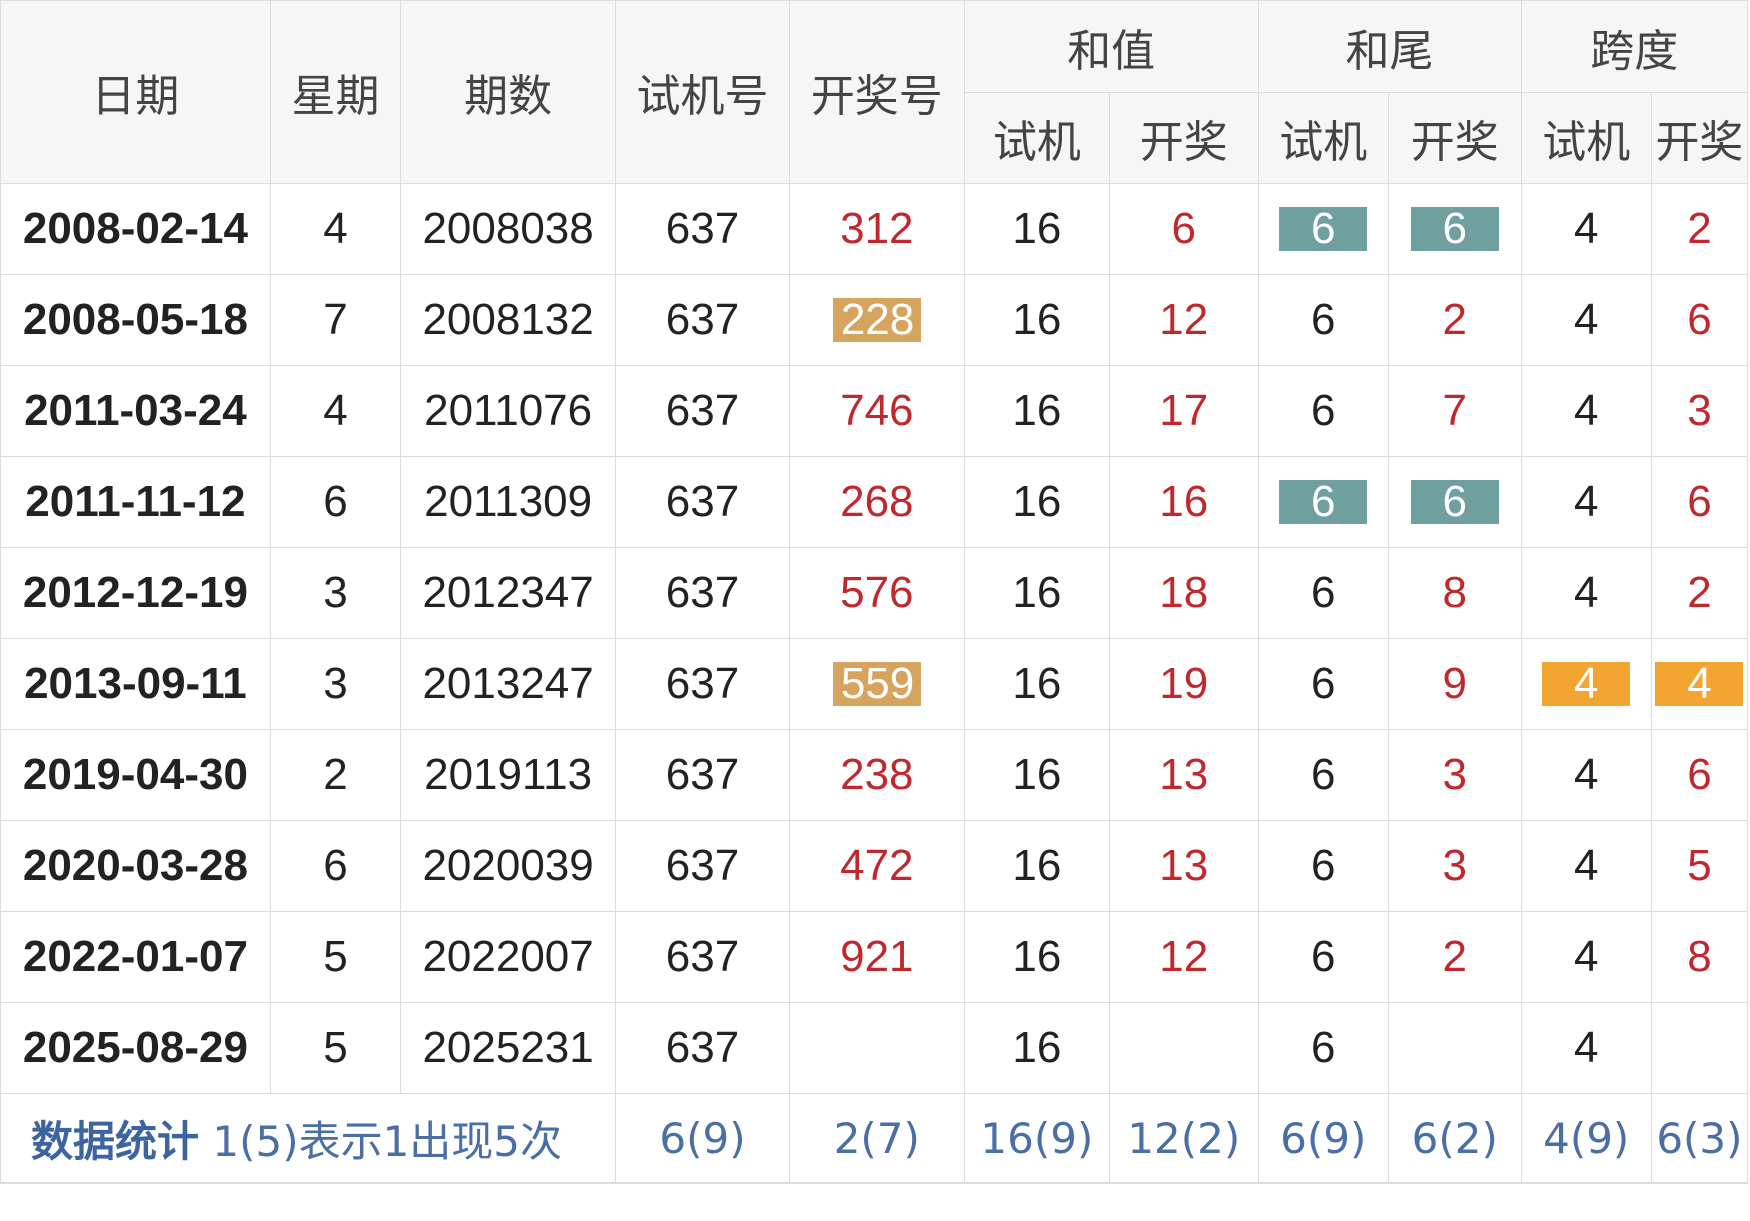 The height and width of the screenshot is (1221, 1750). I want to click on cell-issue: 2012347, so click(508, 593).